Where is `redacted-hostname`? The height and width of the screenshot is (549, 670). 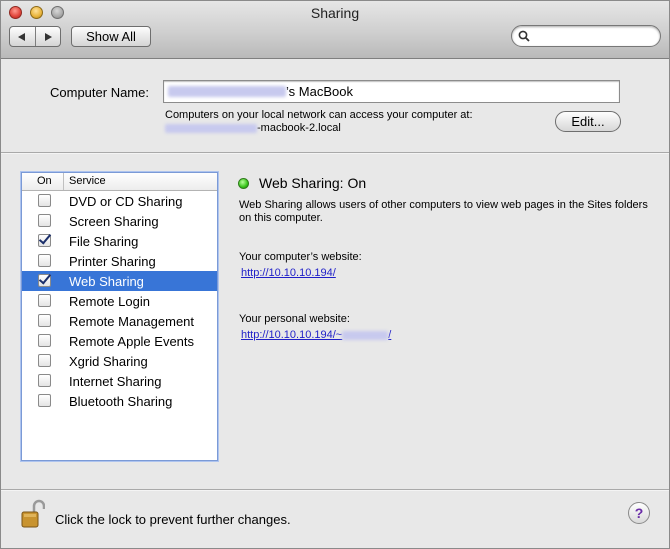
redacted-hostname is located at coordinates (211, 128).